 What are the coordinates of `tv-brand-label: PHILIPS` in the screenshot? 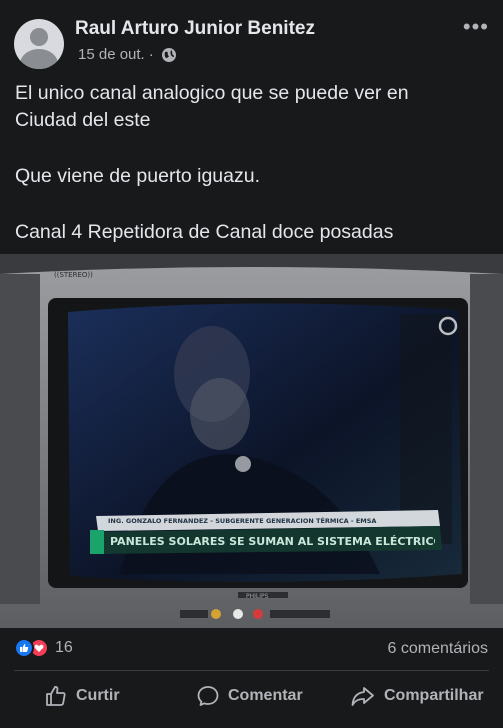 It's located at (257, 596).